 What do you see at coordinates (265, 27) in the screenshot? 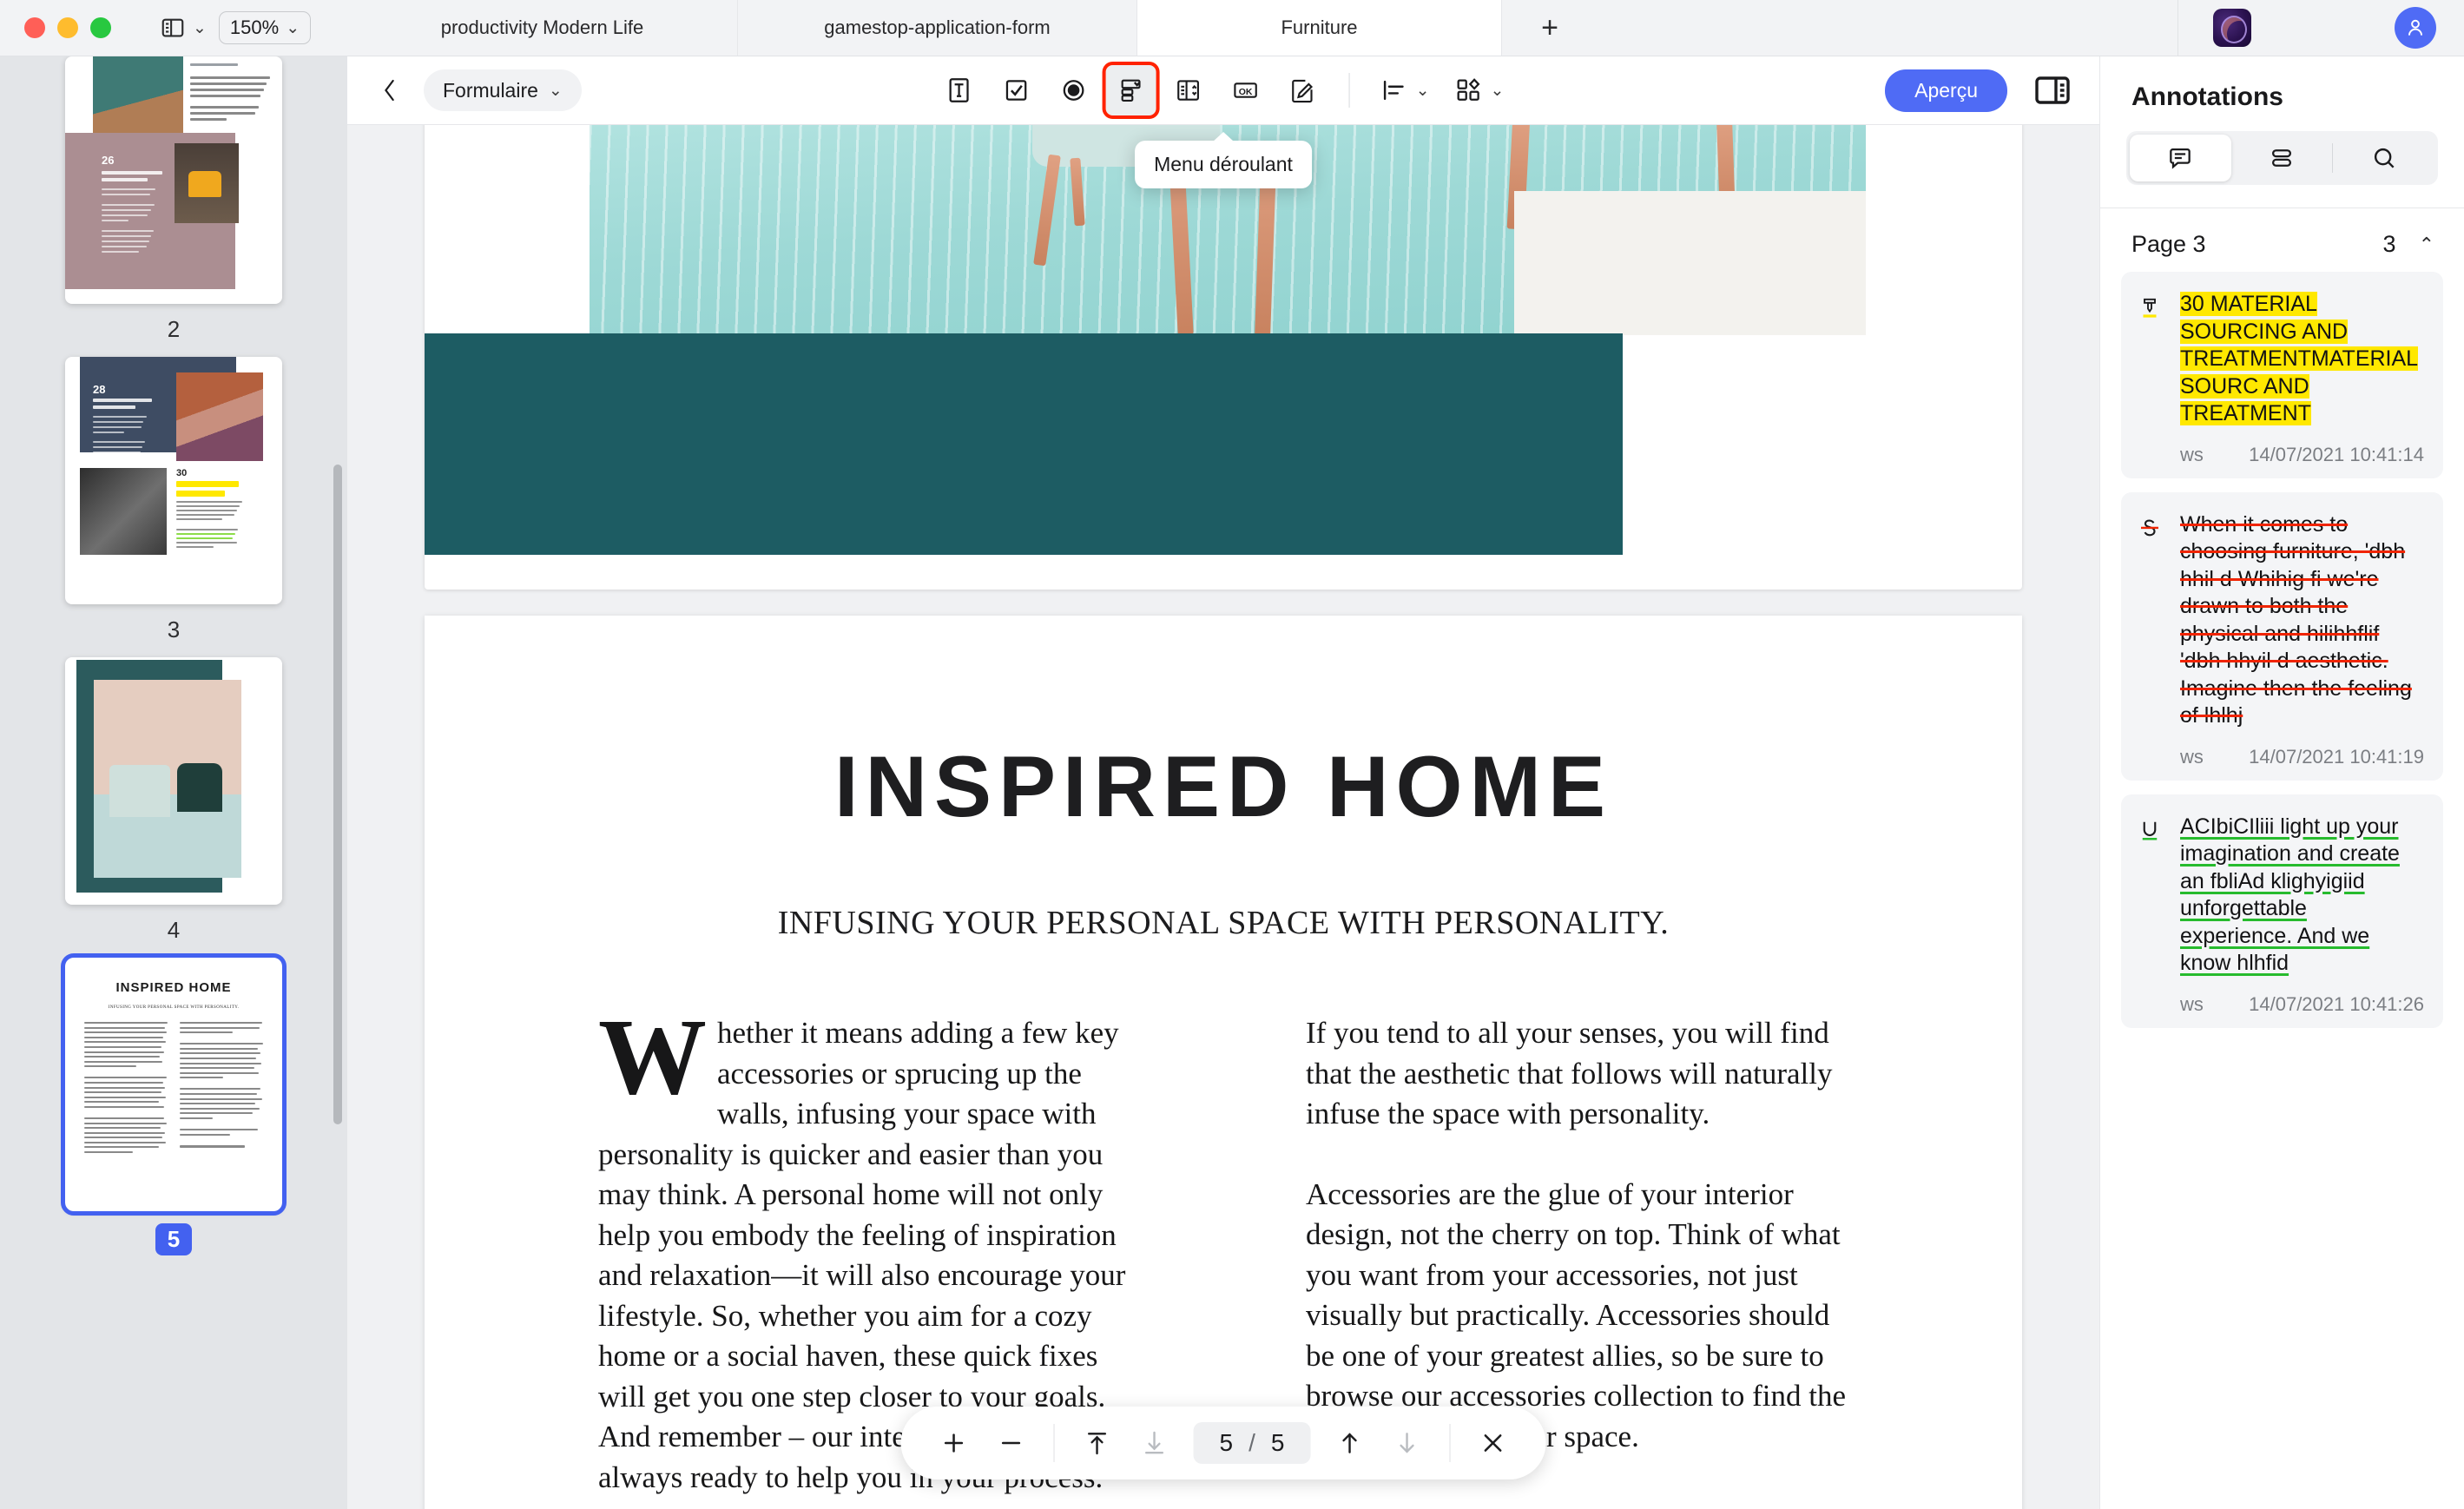
I see `zoom-level-selector: 150% ⌄` at bounding box center [265, 27].